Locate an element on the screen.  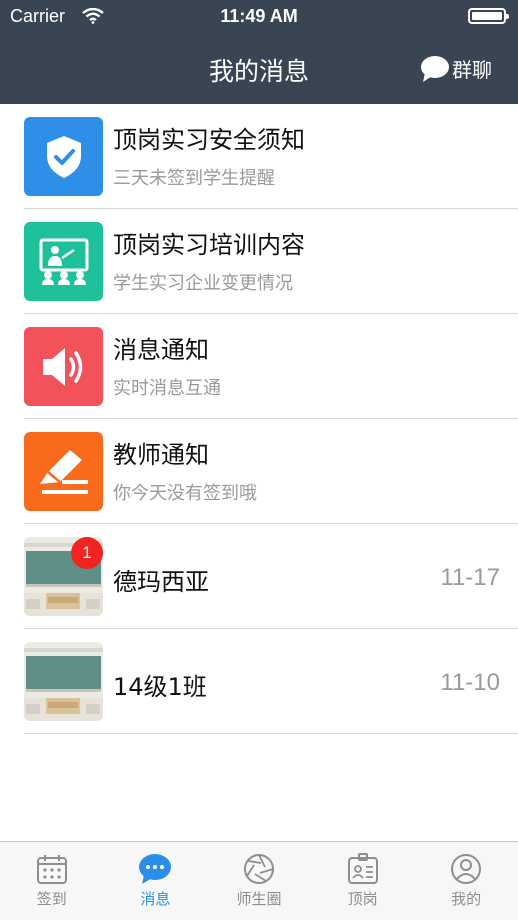
message-subtitle: 三天未签到学生提醒 is located at coordinates (194, 178).